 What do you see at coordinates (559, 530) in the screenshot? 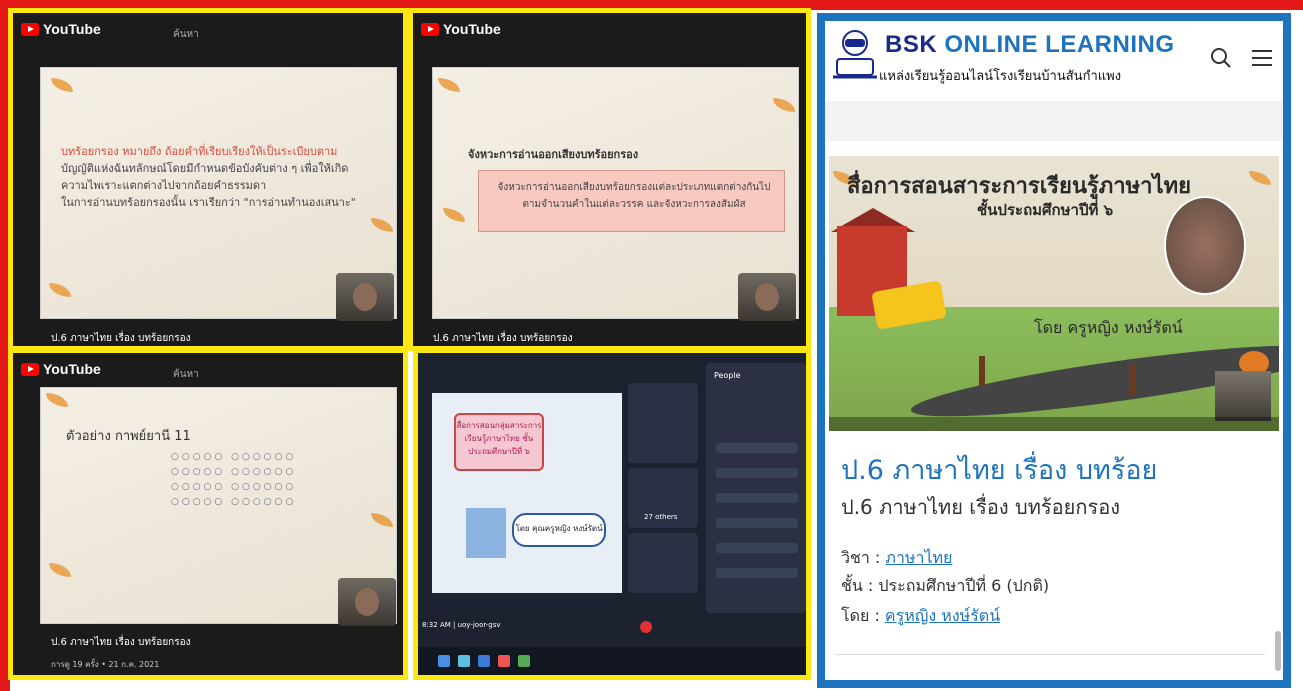
I see `teacher-name-box: โดย คุณครูหญิง หงษ์รัตน์` at bounding box center [559, 530].